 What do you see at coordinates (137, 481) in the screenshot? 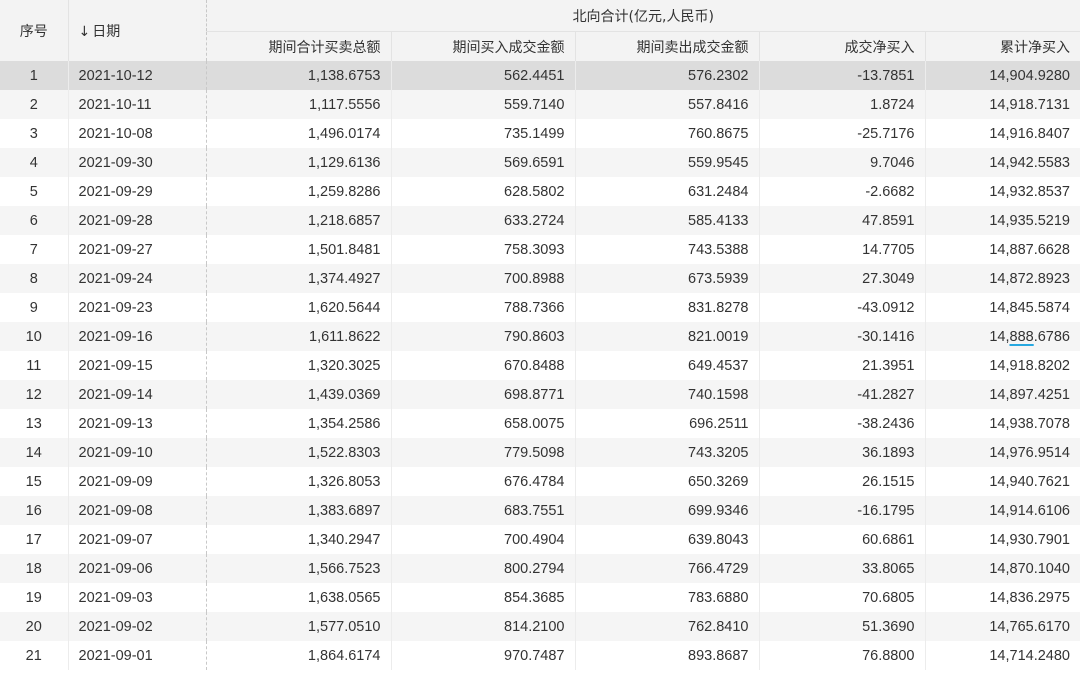
I see `date-cell: 2021-09-09` at bounding box center [137, 481].